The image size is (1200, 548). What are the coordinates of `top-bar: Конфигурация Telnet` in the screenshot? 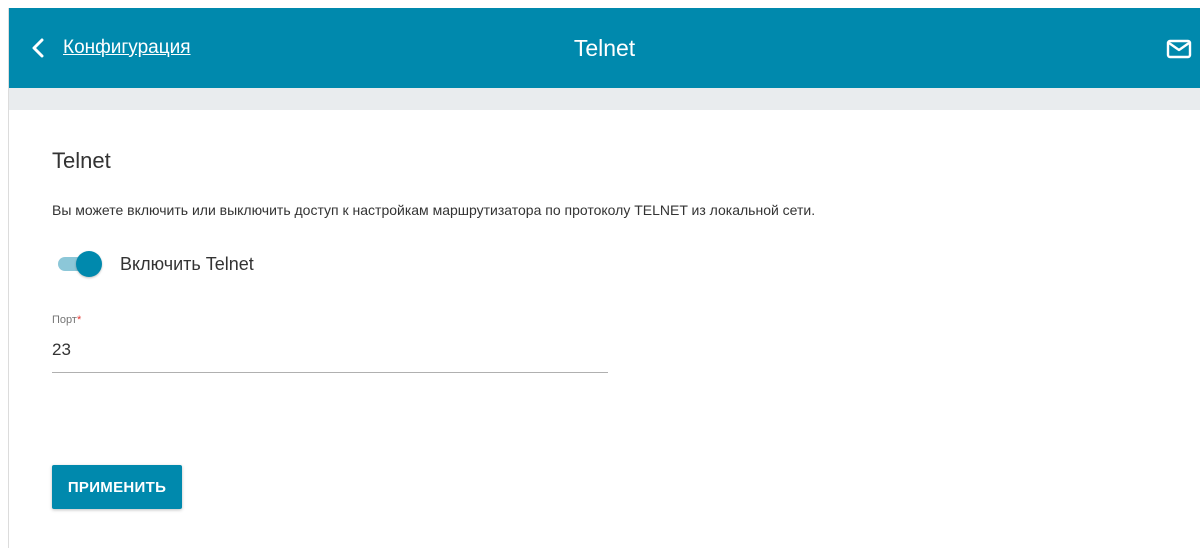 It's located at (604, 48).